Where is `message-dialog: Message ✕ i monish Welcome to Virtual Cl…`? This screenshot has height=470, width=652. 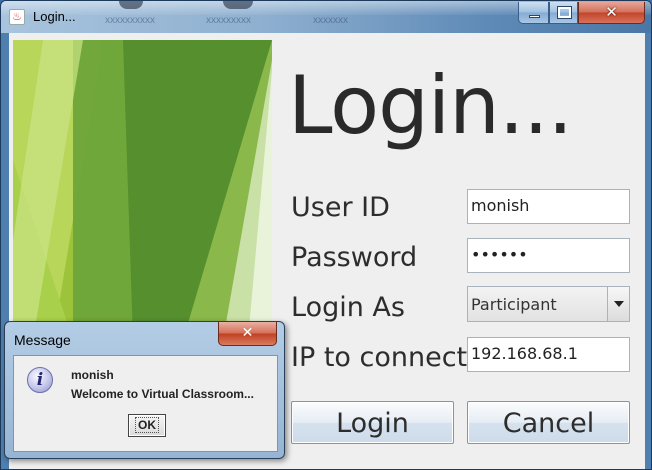 message-dialog: Message ✕ i monish Welcome to Virtual Cl… is located at coordinates (144, 390).